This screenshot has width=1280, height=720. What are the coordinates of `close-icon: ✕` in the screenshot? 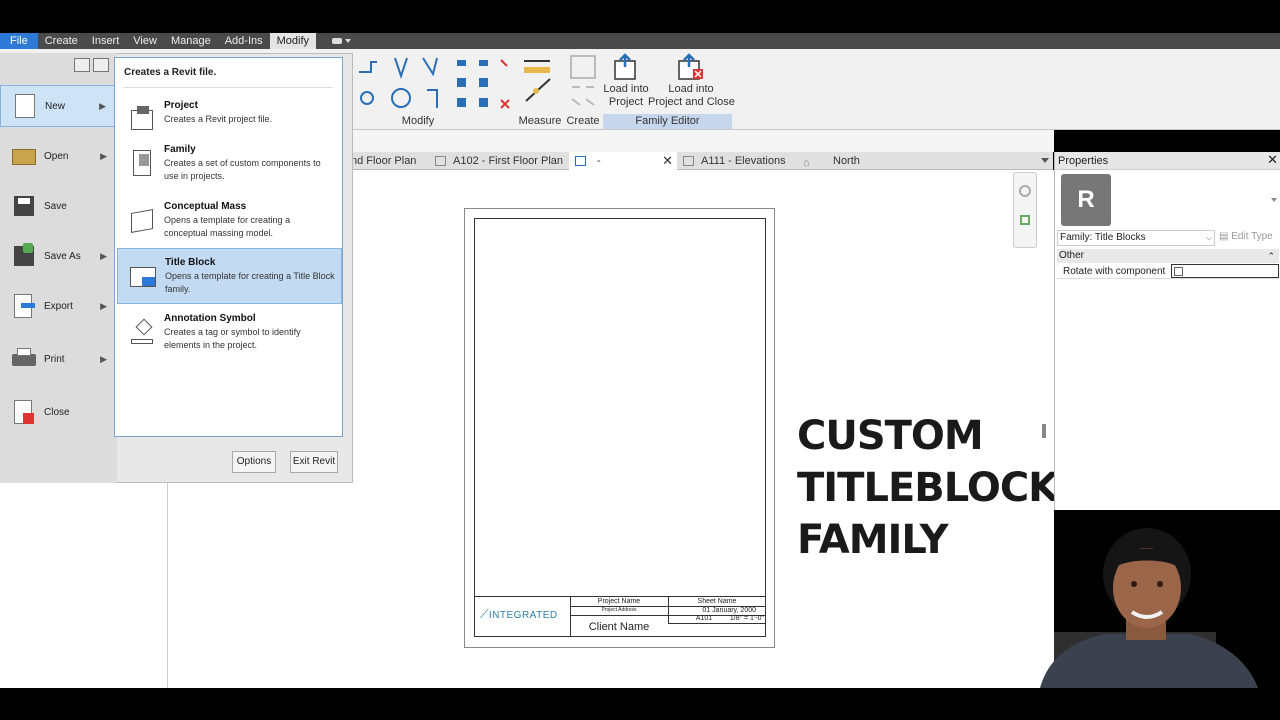 It's located at (1272, 160).